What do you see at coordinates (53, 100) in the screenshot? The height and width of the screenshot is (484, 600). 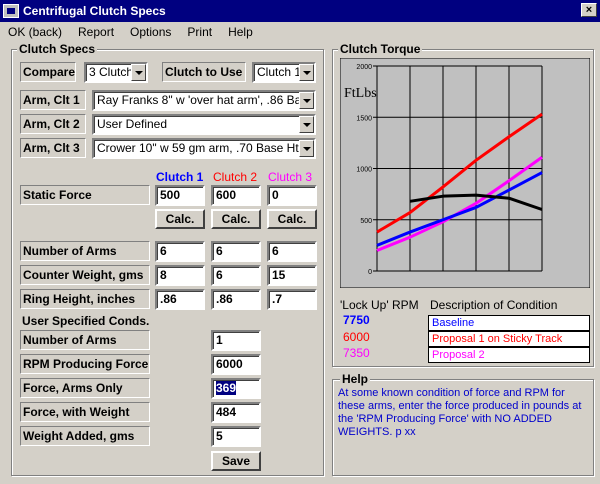 I see `arm1-label: Arm, Clt 1` at bounding box center [53, 100].